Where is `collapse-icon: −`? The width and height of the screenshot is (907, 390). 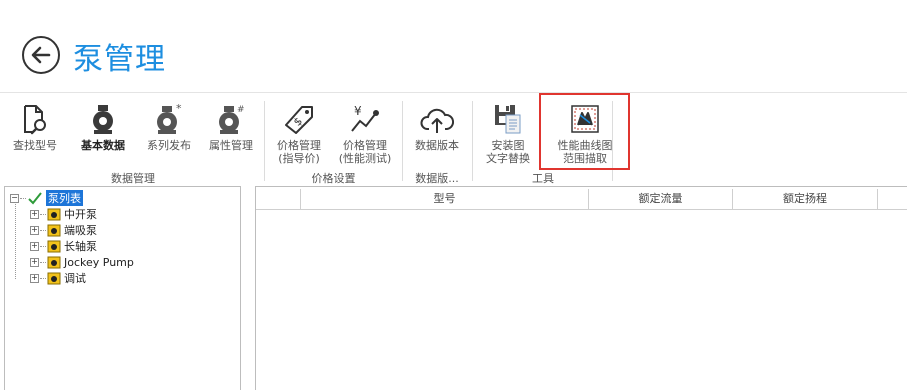
collapse-icon: − is located at coordinates (14, 198).